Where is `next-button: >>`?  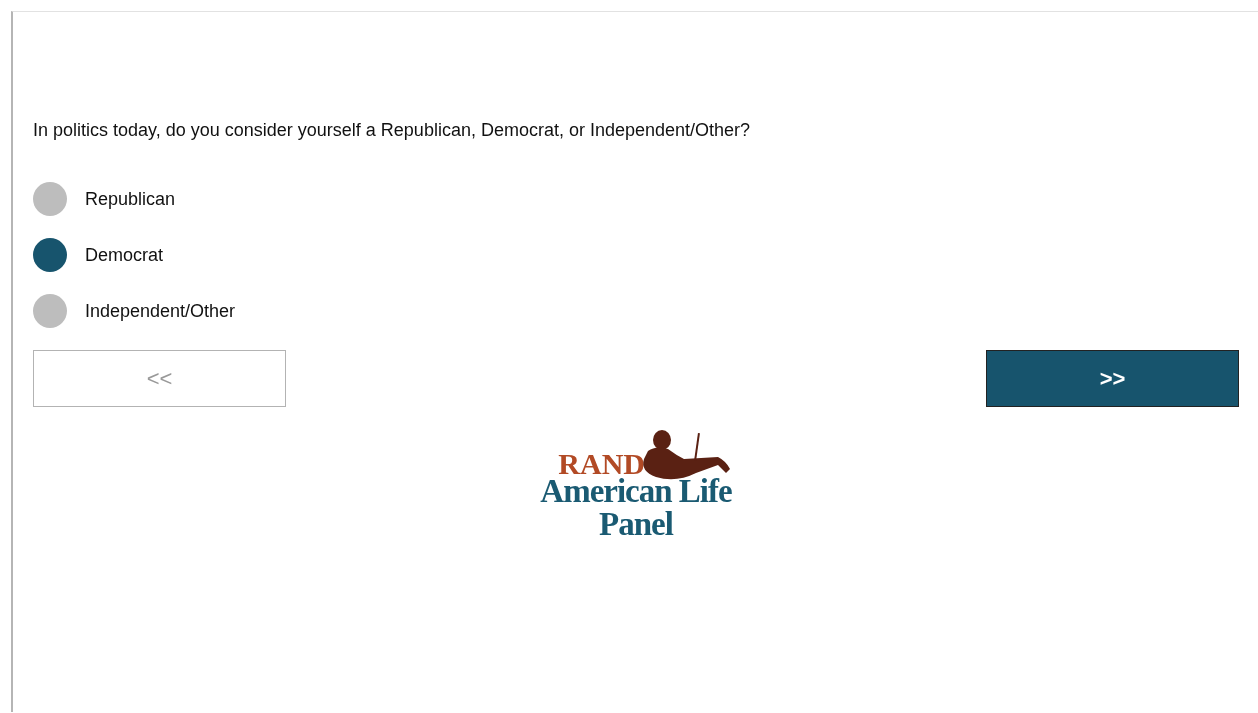 next-button: >> is located at coordinates (1112, 378).